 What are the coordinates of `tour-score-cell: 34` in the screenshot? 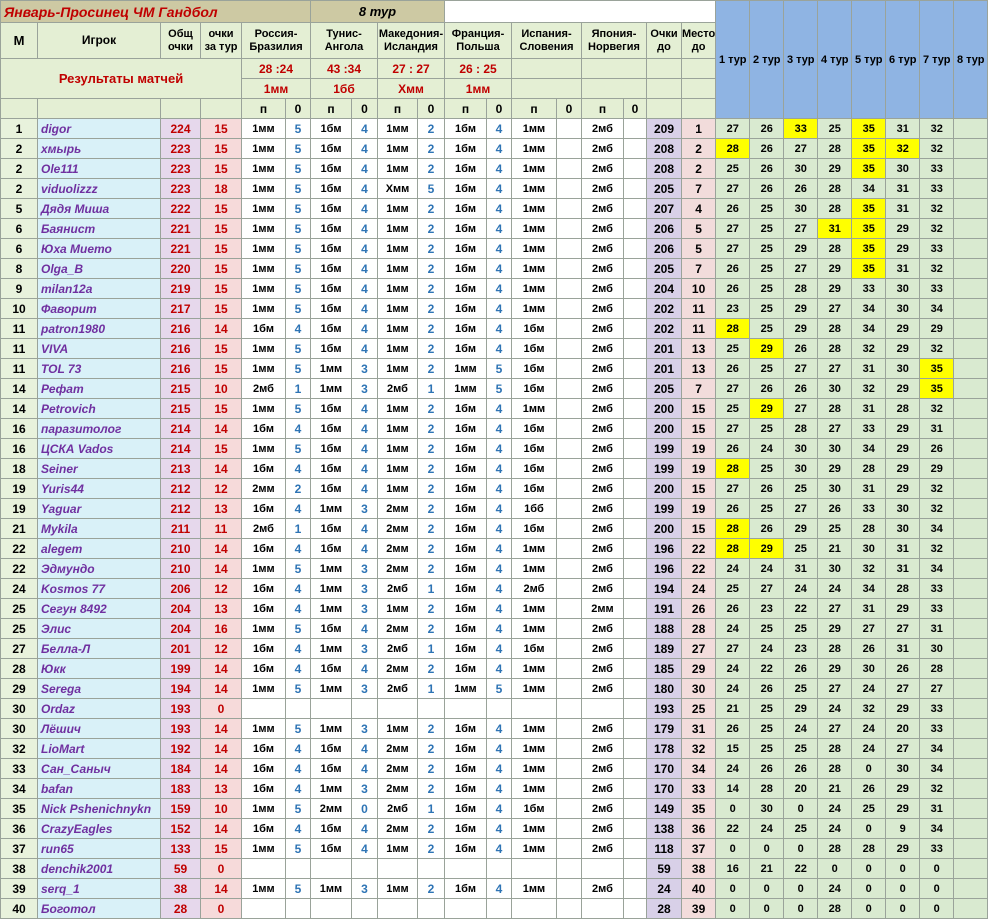 It's located at (869, 308).